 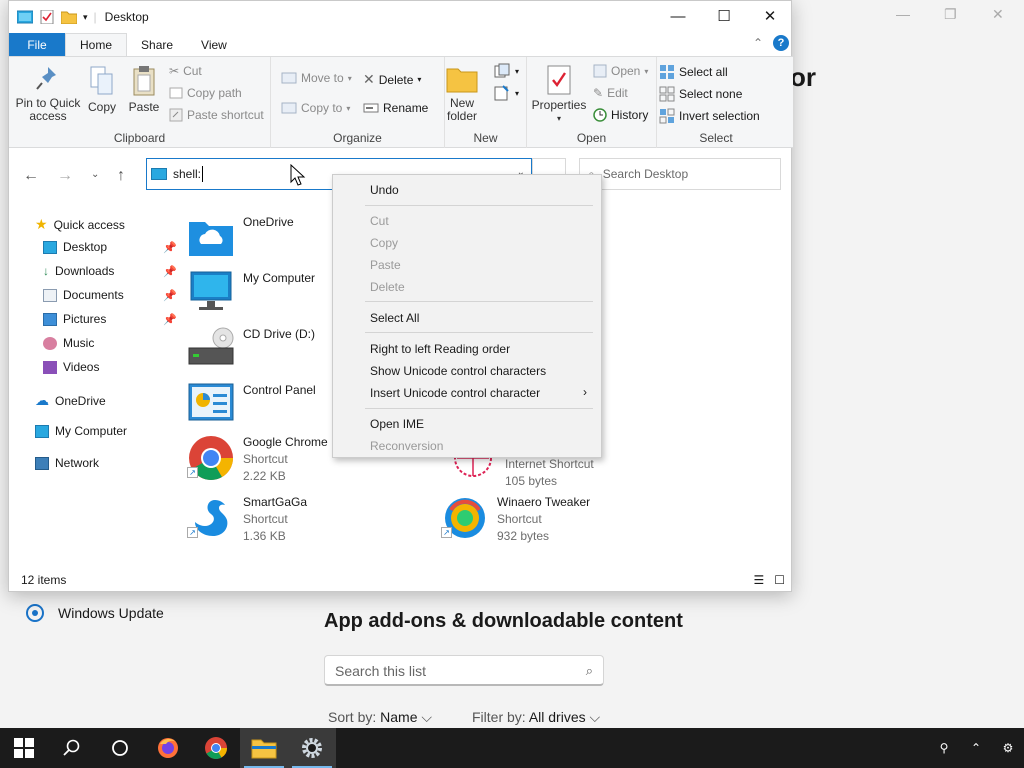 What do you see at coordinates (65, 176) in the screenshot?
I see `forward-arrow-icon: →` at bounding box center [65, 176].